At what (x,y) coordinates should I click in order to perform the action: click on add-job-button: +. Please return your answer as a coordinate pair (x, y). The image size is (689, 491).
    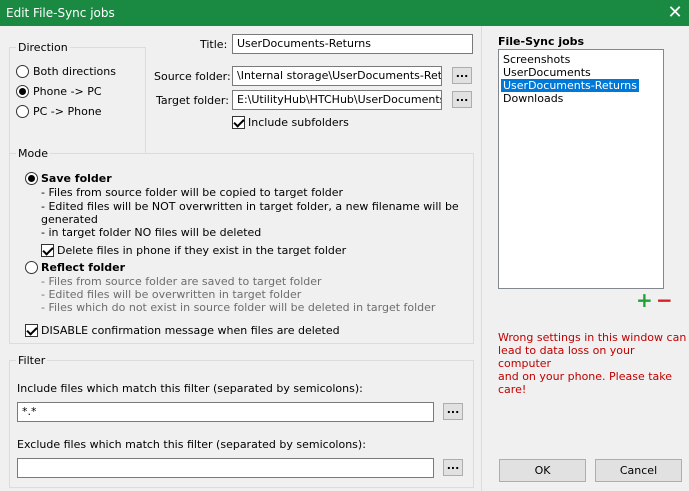
    Looking at the image, I should click on (644, 300).